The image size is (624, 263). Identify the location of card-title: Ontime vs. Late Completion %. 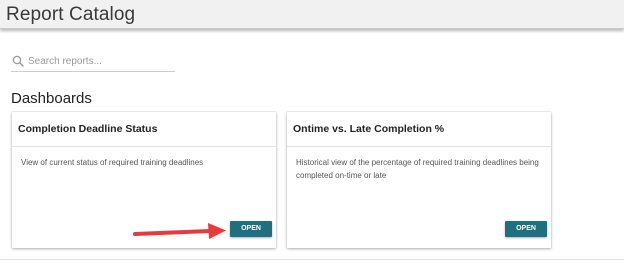
(369, 129).